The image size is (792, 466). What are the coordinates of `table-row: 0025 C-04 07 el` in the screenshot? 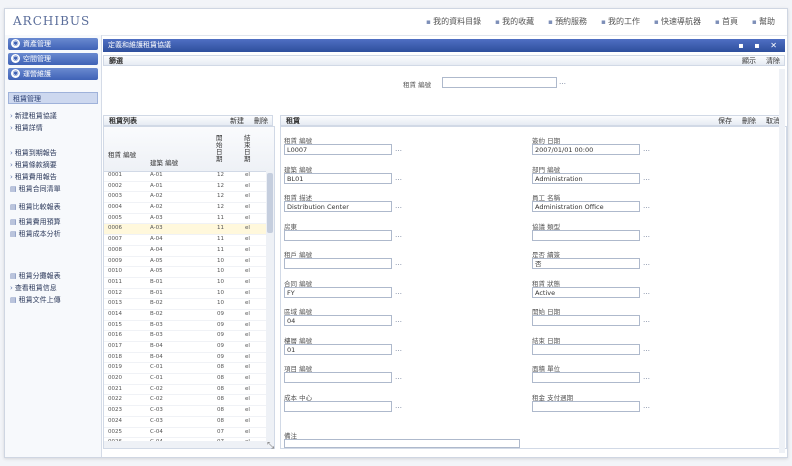 It's located at (185, 433).